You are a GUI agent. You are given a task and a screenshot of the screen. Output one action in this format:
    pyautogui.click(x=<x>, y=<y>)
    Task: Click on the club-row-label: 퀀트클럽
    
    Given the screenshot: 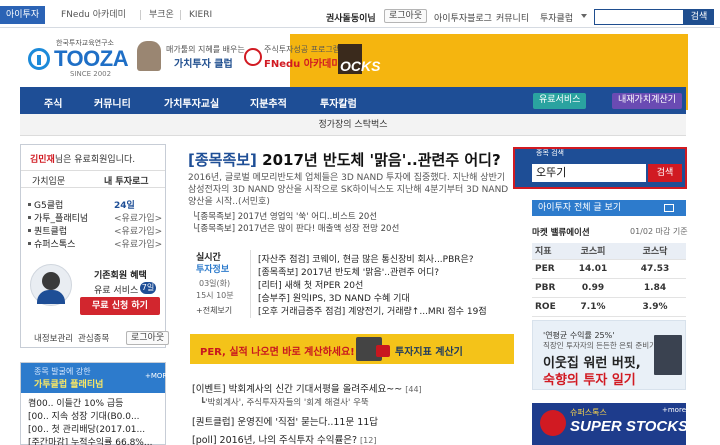 What is the action you would take?
    pyautogui.click(x=50, y=230)
    